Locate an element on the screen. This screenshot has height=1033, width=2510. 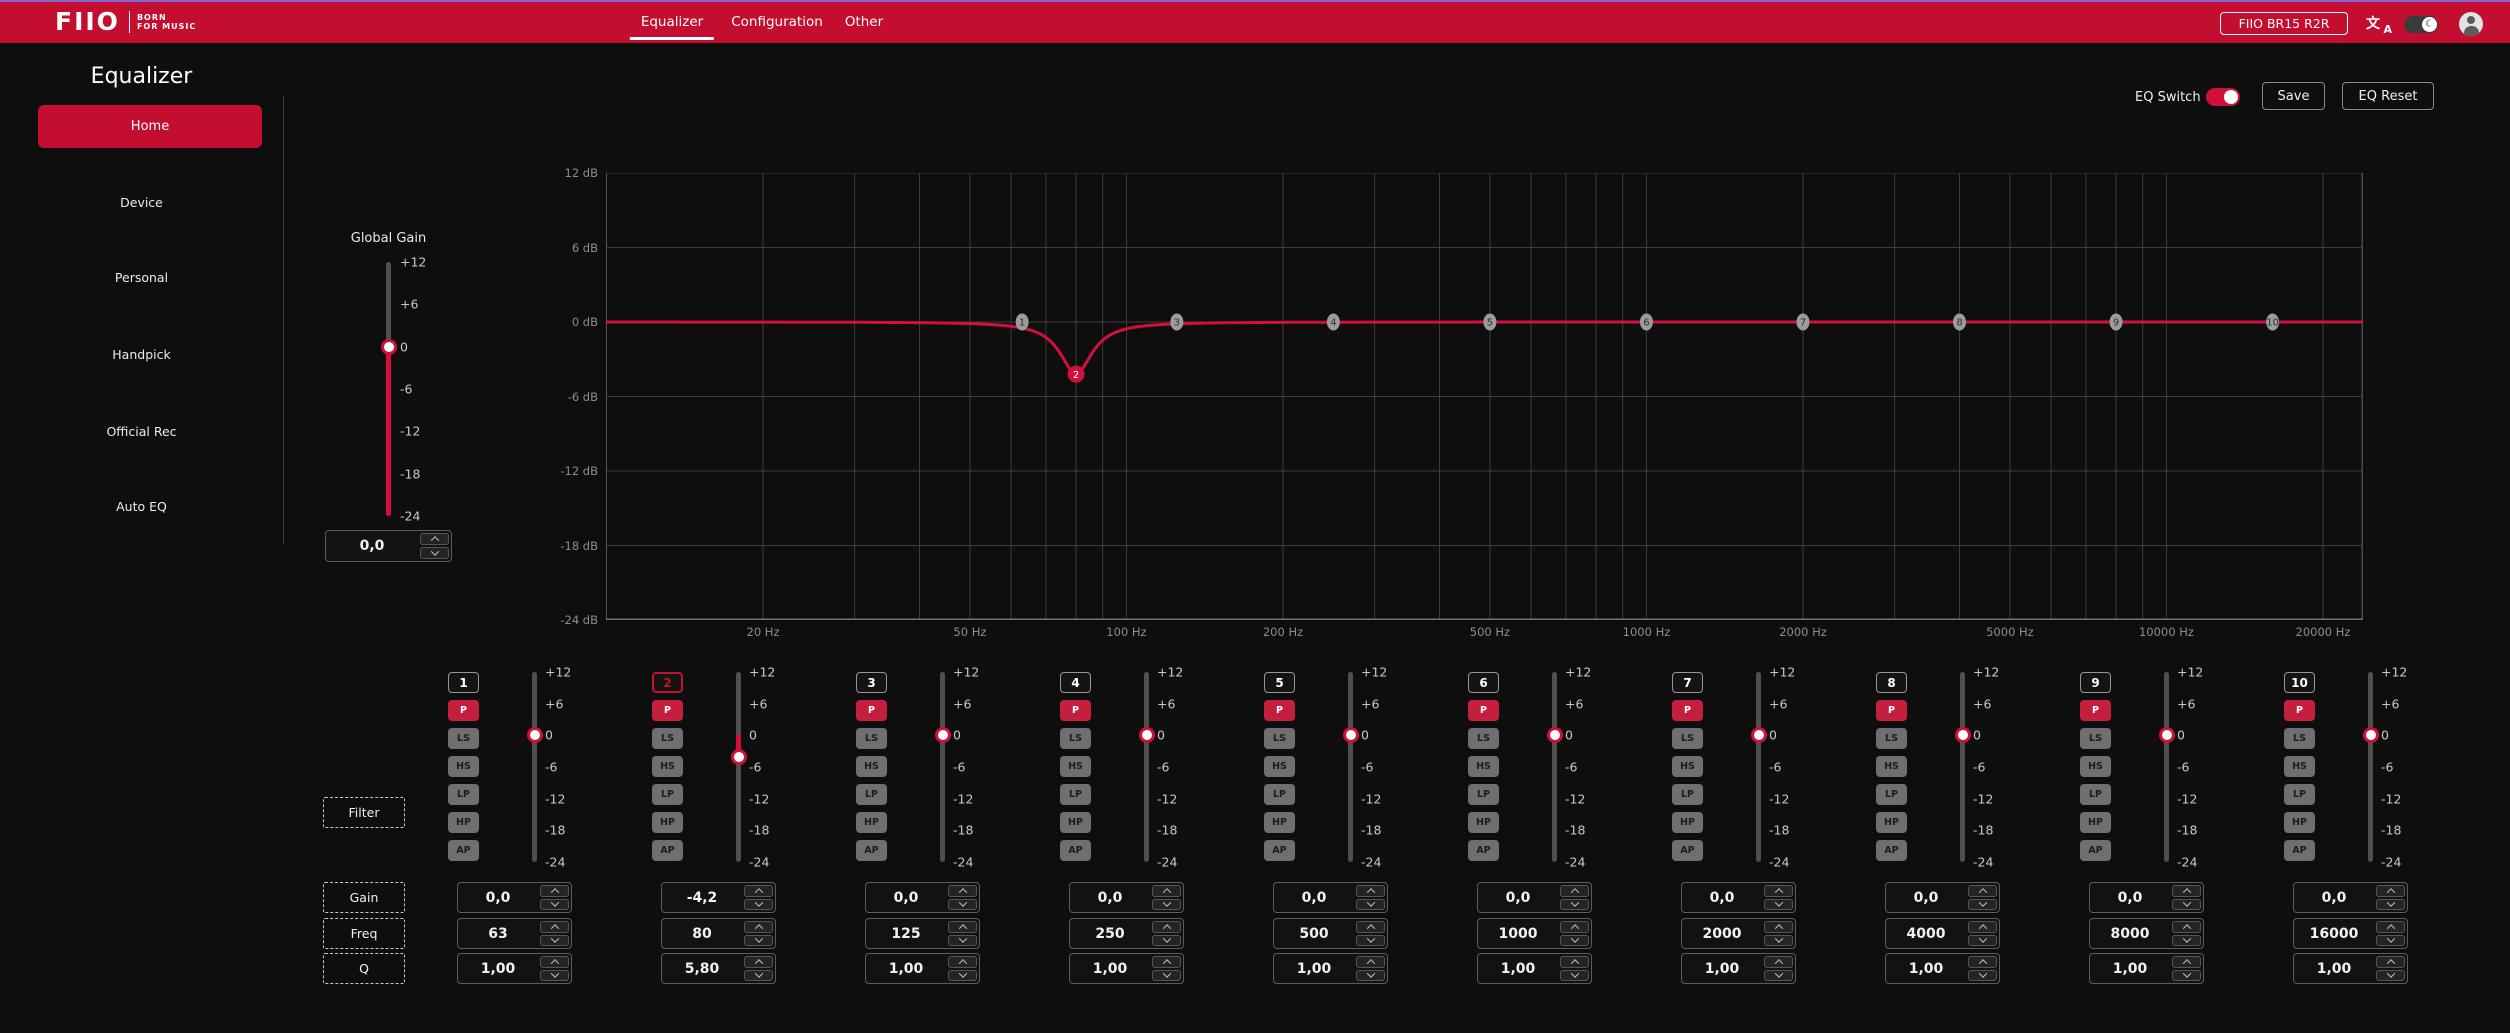
sidebar-item-handpick: Handpick is located at coordinates (141, 354).